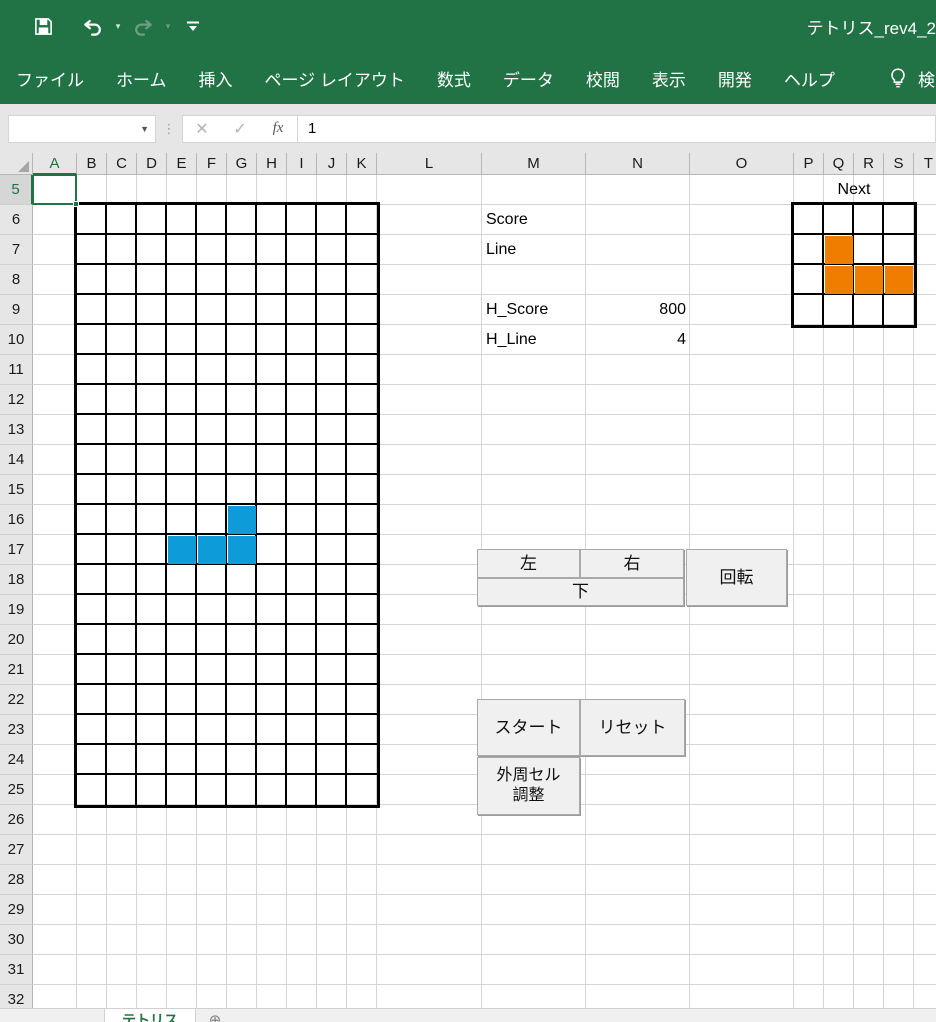 The height and width of the screenshot is (1022, 936). Describe the element at coordinates (16, 670) in the screenshot. I see `row-header-21: 21` at that location.